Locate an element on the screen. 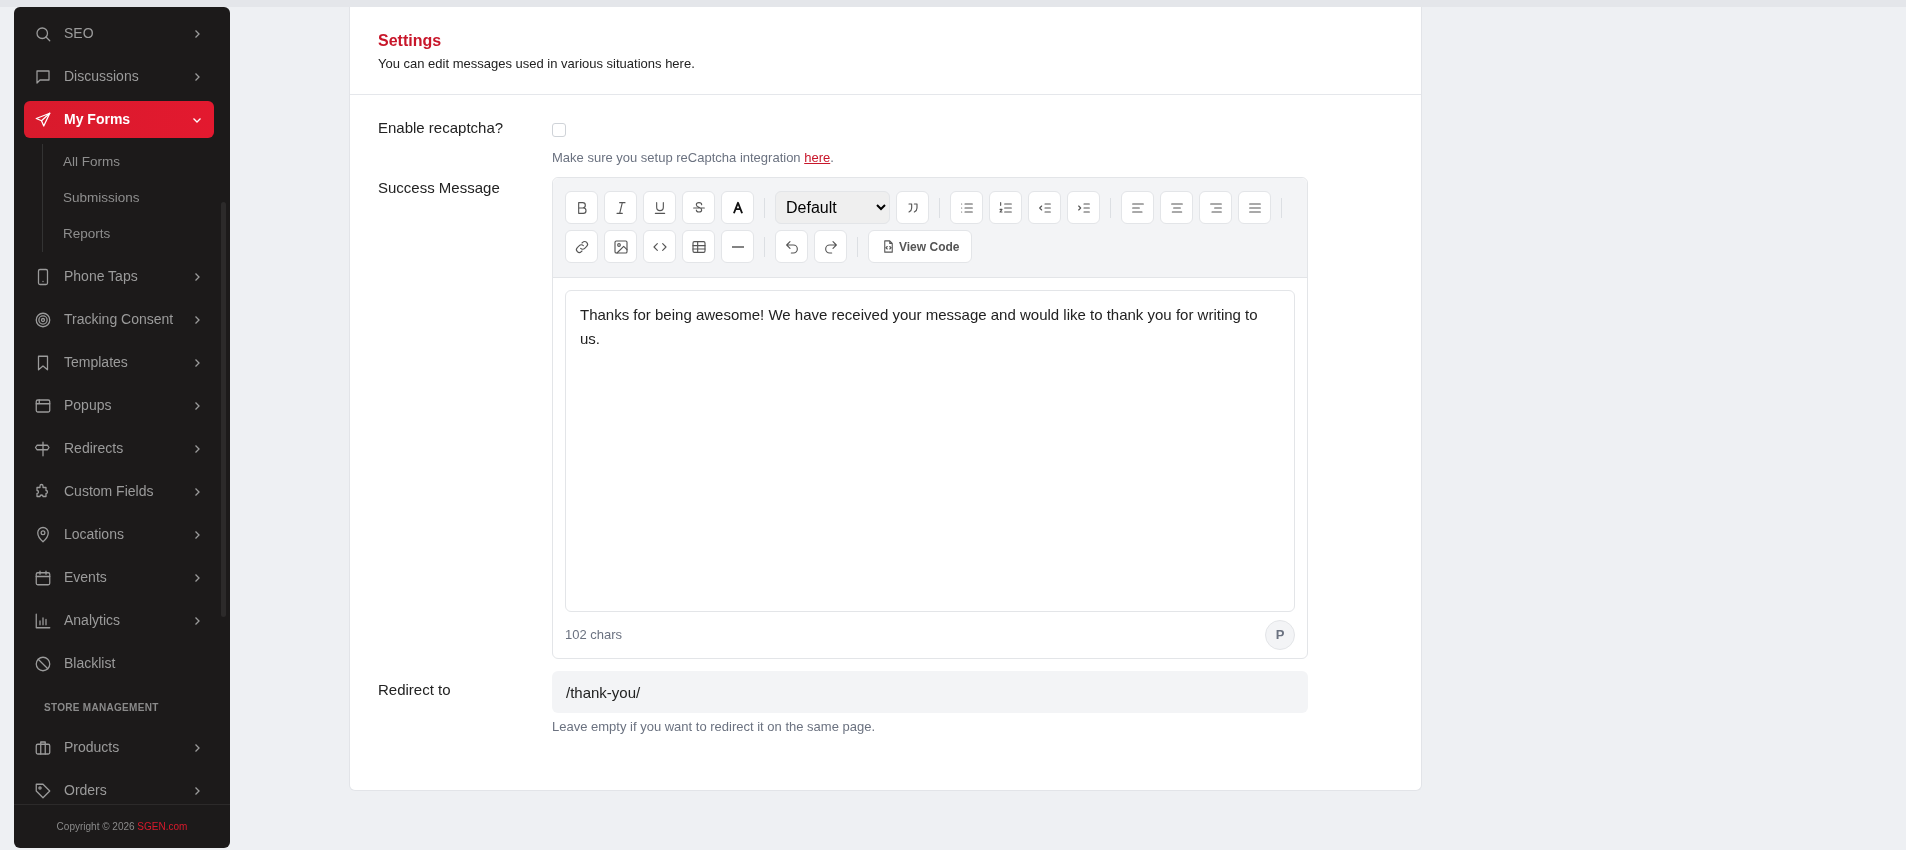 The width and height of the screenshot is (1906, 850). strikethrough-icon is located at coordinates (698, 207).